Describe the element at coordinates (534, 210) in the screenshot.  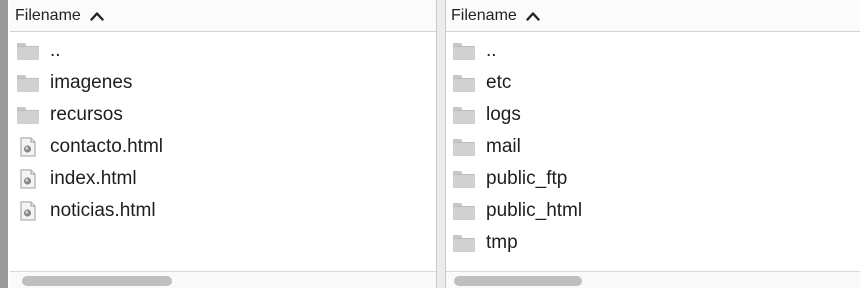
I see `item-name: public_html` at that location.